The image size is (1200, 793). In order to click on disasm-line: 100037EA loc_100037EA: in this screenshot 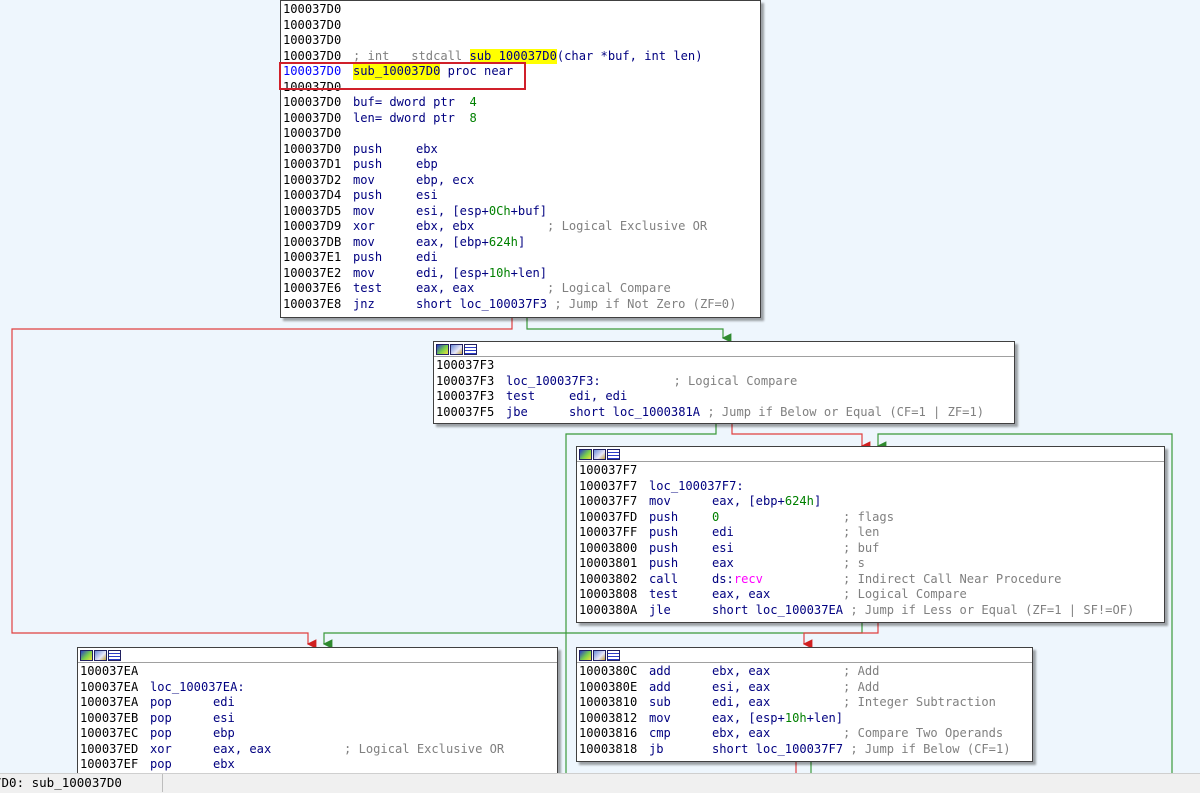, I will do `click(317, 688)`.